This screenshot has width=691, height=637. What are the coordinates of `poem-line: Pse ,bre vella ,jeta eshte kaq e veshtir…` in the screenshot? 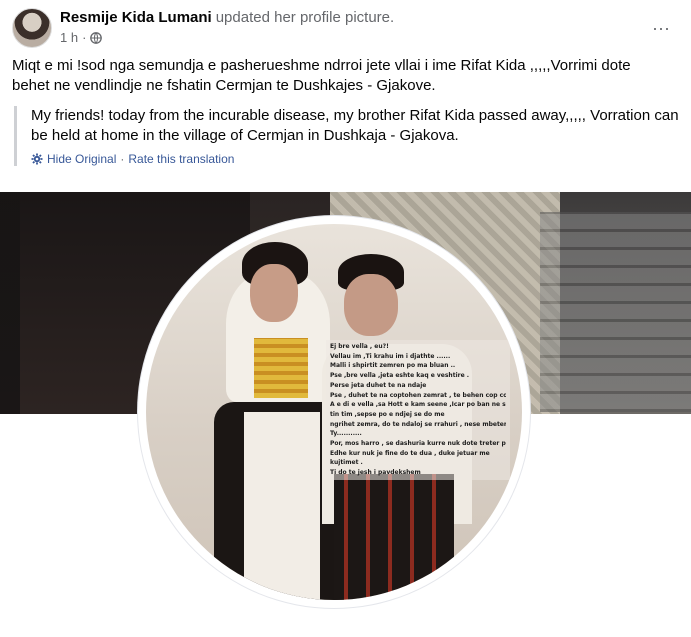 It's located at (400, 376).